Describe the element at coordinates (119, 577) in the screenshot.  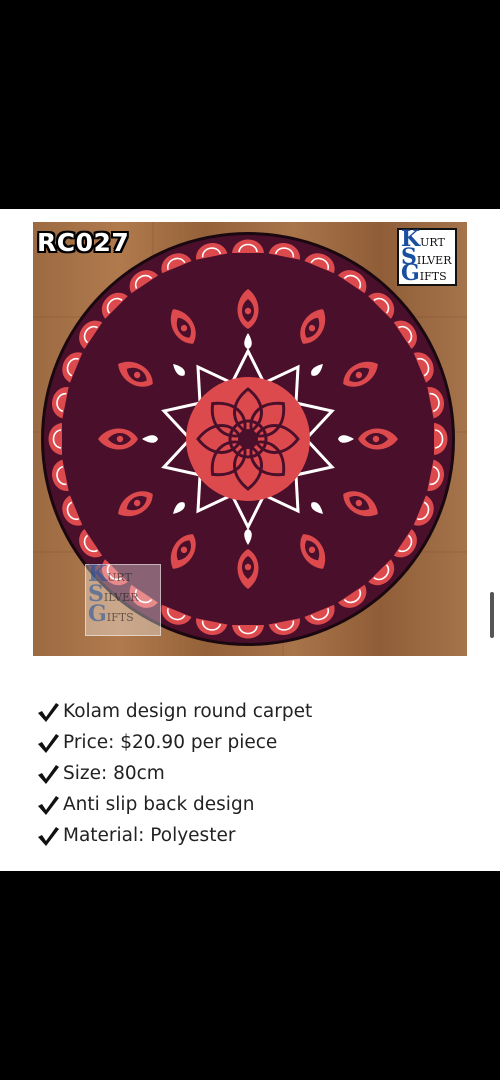
I see `watermark-text-line-1: URT` at that location.